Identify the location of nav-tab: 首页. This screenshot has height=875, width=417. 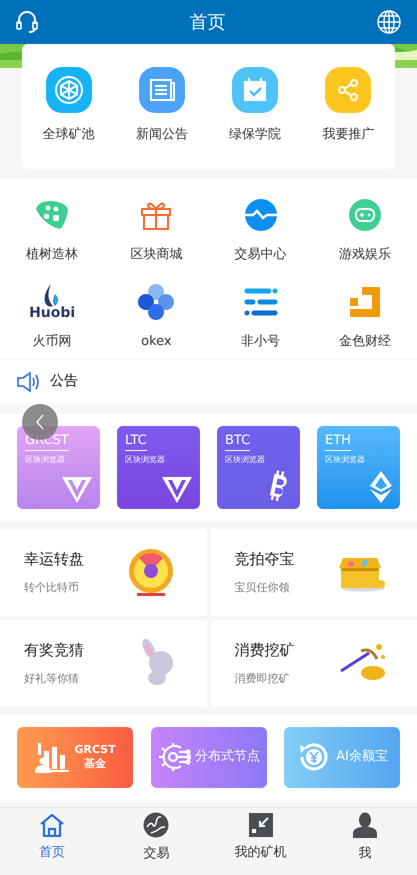
(52, 837).